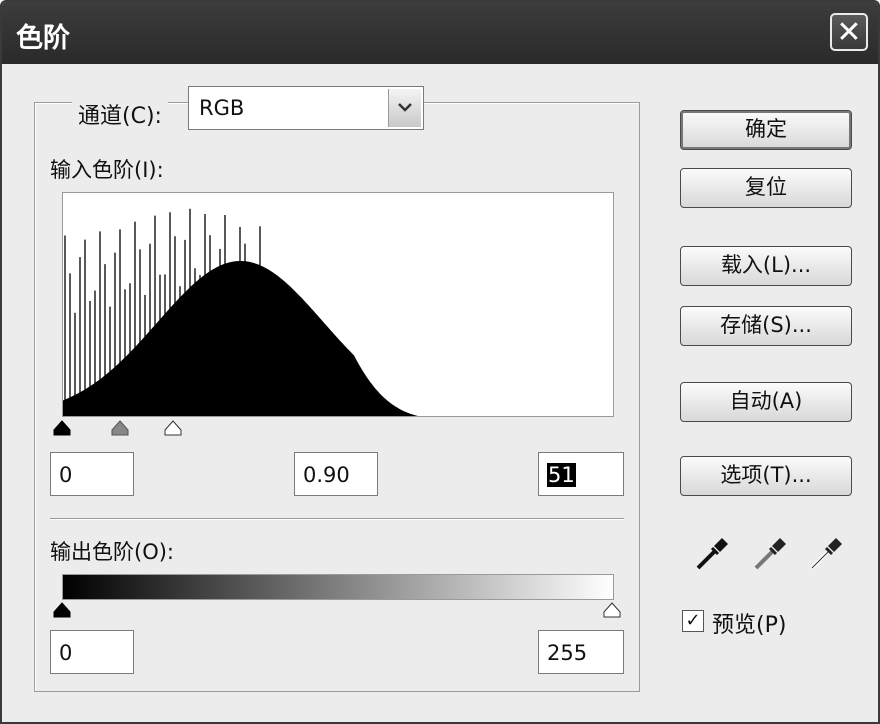  Describe the element at coordinates (567, 653) in the screenshot. I see `output-white-value: 255` at that location.